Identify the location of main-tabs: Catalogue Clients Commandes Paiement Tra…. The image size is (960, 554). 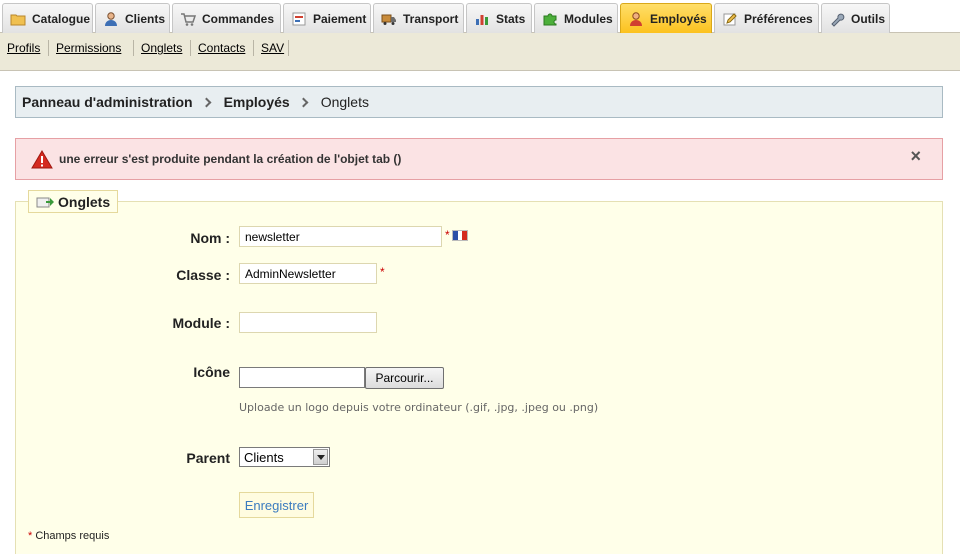
(480, 16).